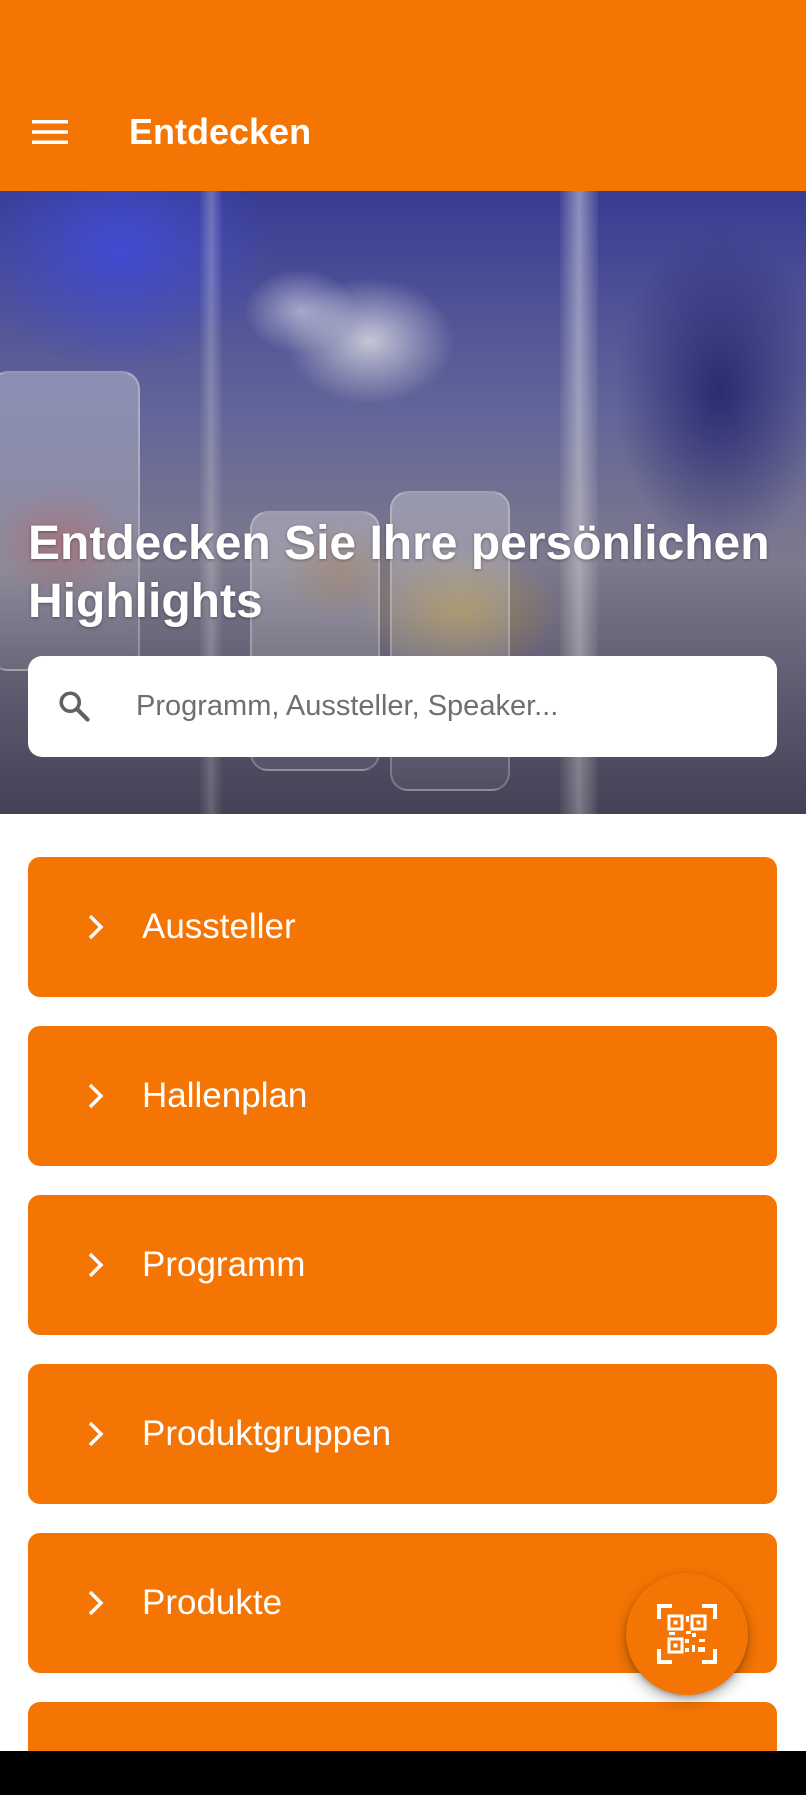  I want to click on qr-scan-button, so click(687, 1634).